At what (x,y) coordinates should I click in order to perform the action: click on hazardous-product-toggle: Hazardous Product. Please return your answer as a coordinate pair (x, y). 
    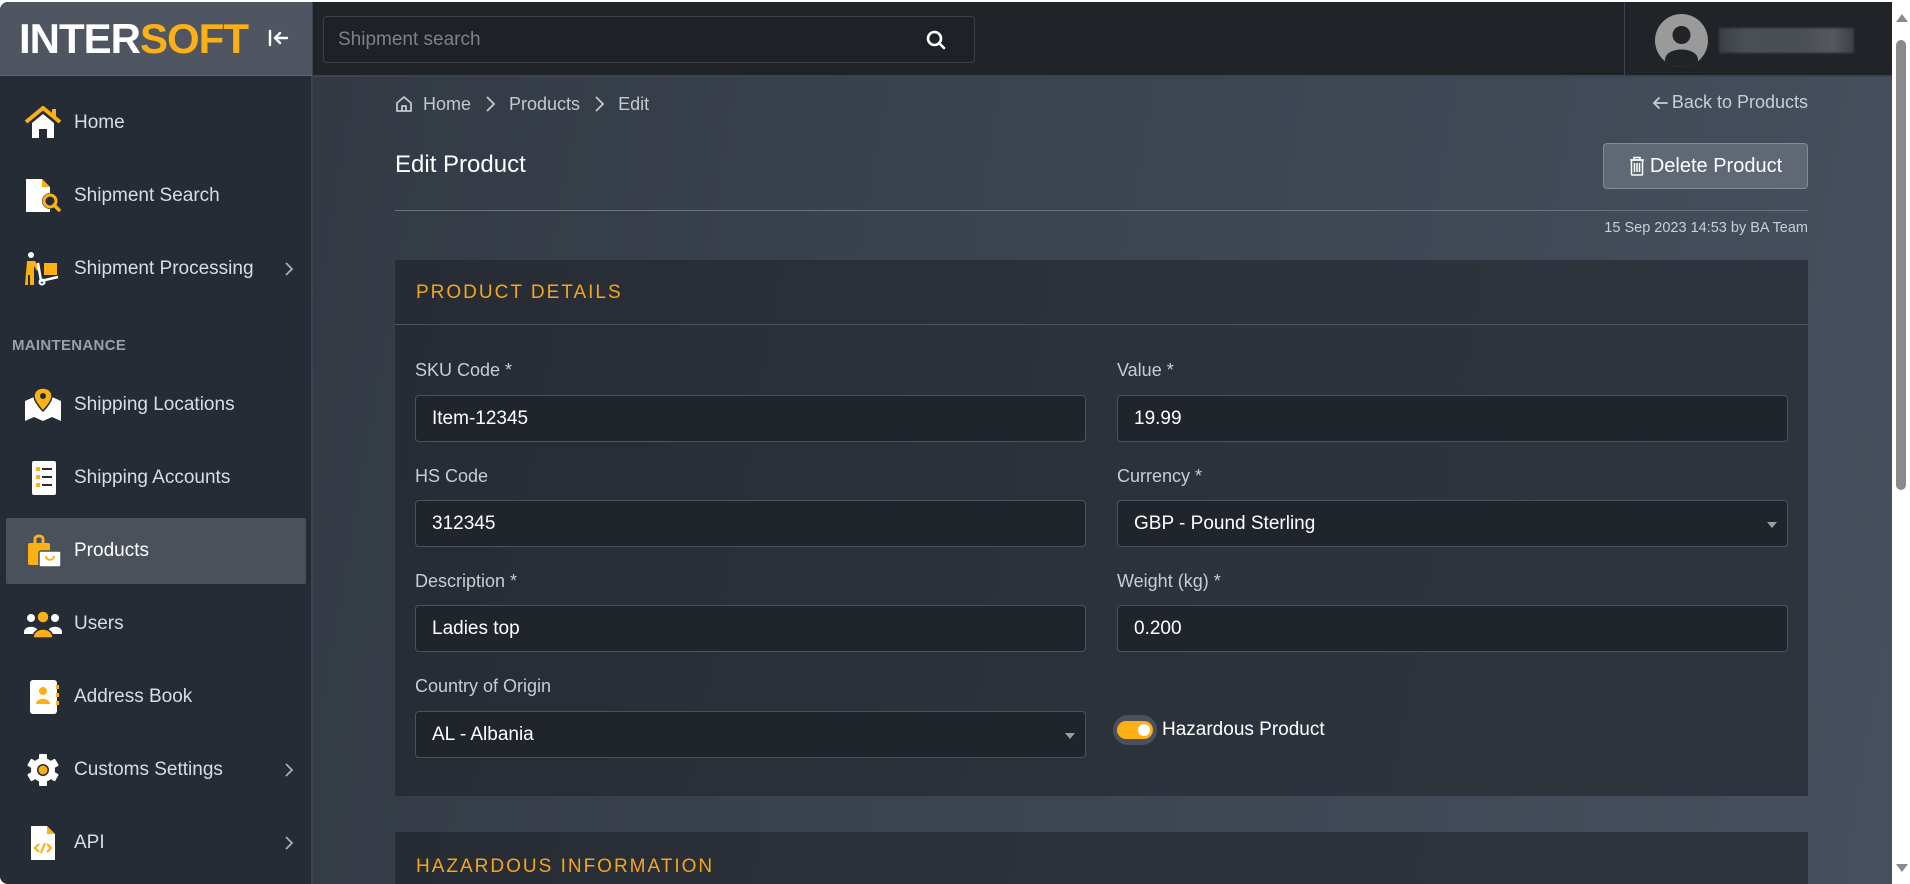
    Looking at the image, I should click on (1219, 730).